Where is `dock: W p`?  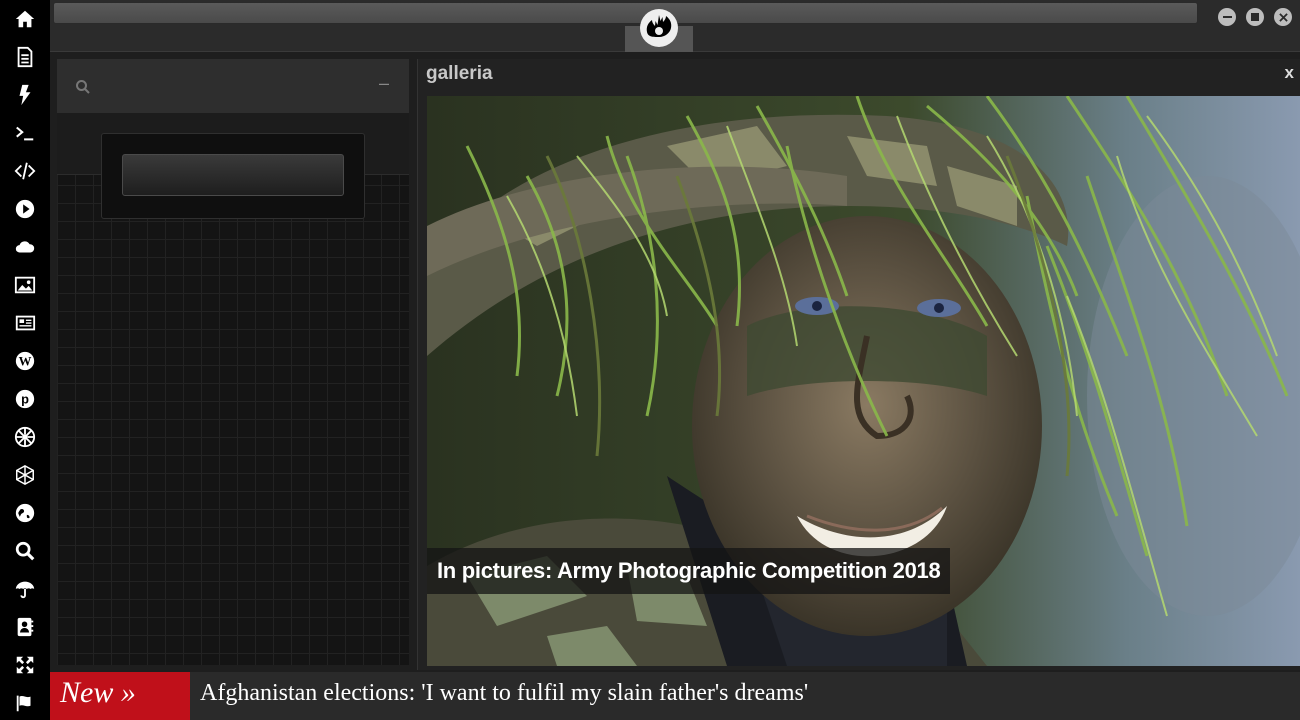
dock: W p is located at coordinates (25, 360).